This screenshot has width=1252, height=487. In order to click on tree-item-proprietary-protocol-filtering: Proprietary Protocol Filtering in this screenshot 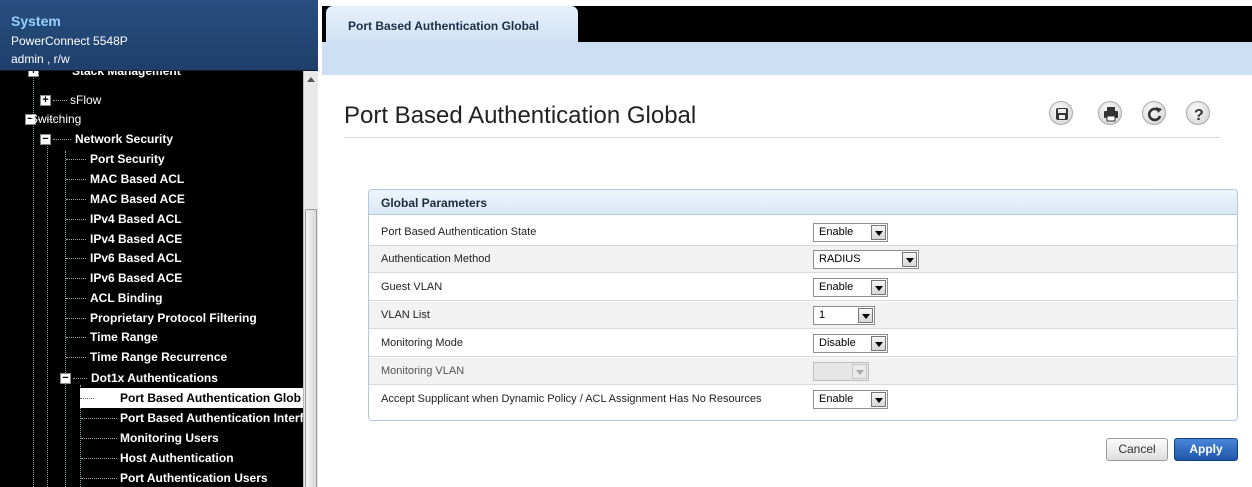, I will do `click(151, 318)`.